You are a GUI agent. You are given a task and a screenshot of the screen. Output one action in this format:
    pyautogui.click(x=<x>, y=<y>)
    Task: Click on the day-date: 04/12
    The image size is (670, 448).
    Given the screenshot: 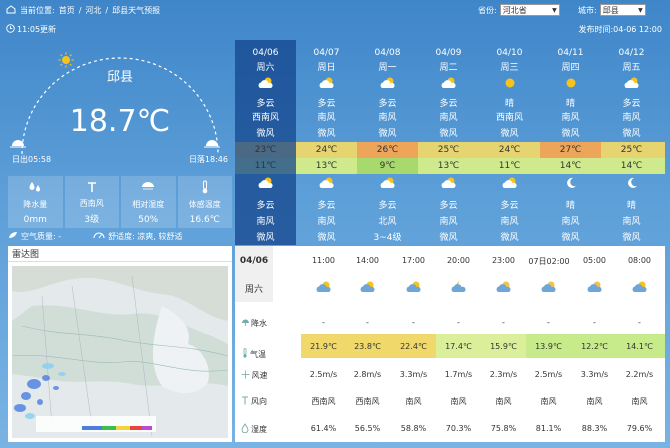 What is the action you would take?
    pyautogui.click(x=631, y=53)
    